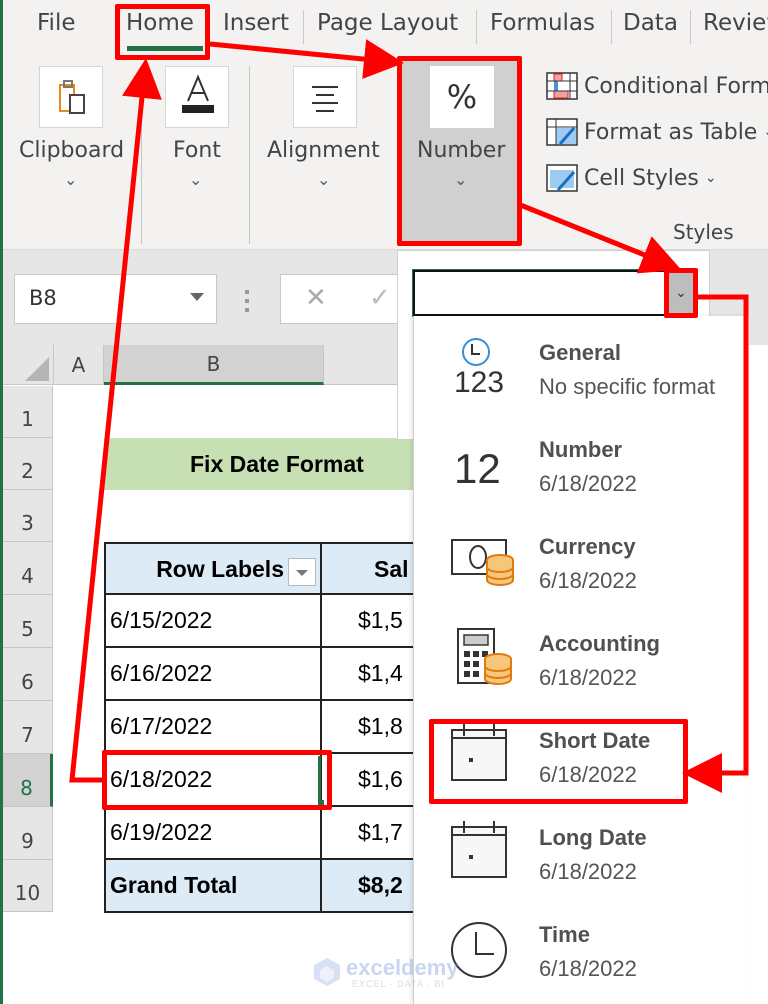 The image size is (768, 1004). Describe the element at coordinates (302, 572) in the screenshot. I see `filter-dropdown-button` at that location.